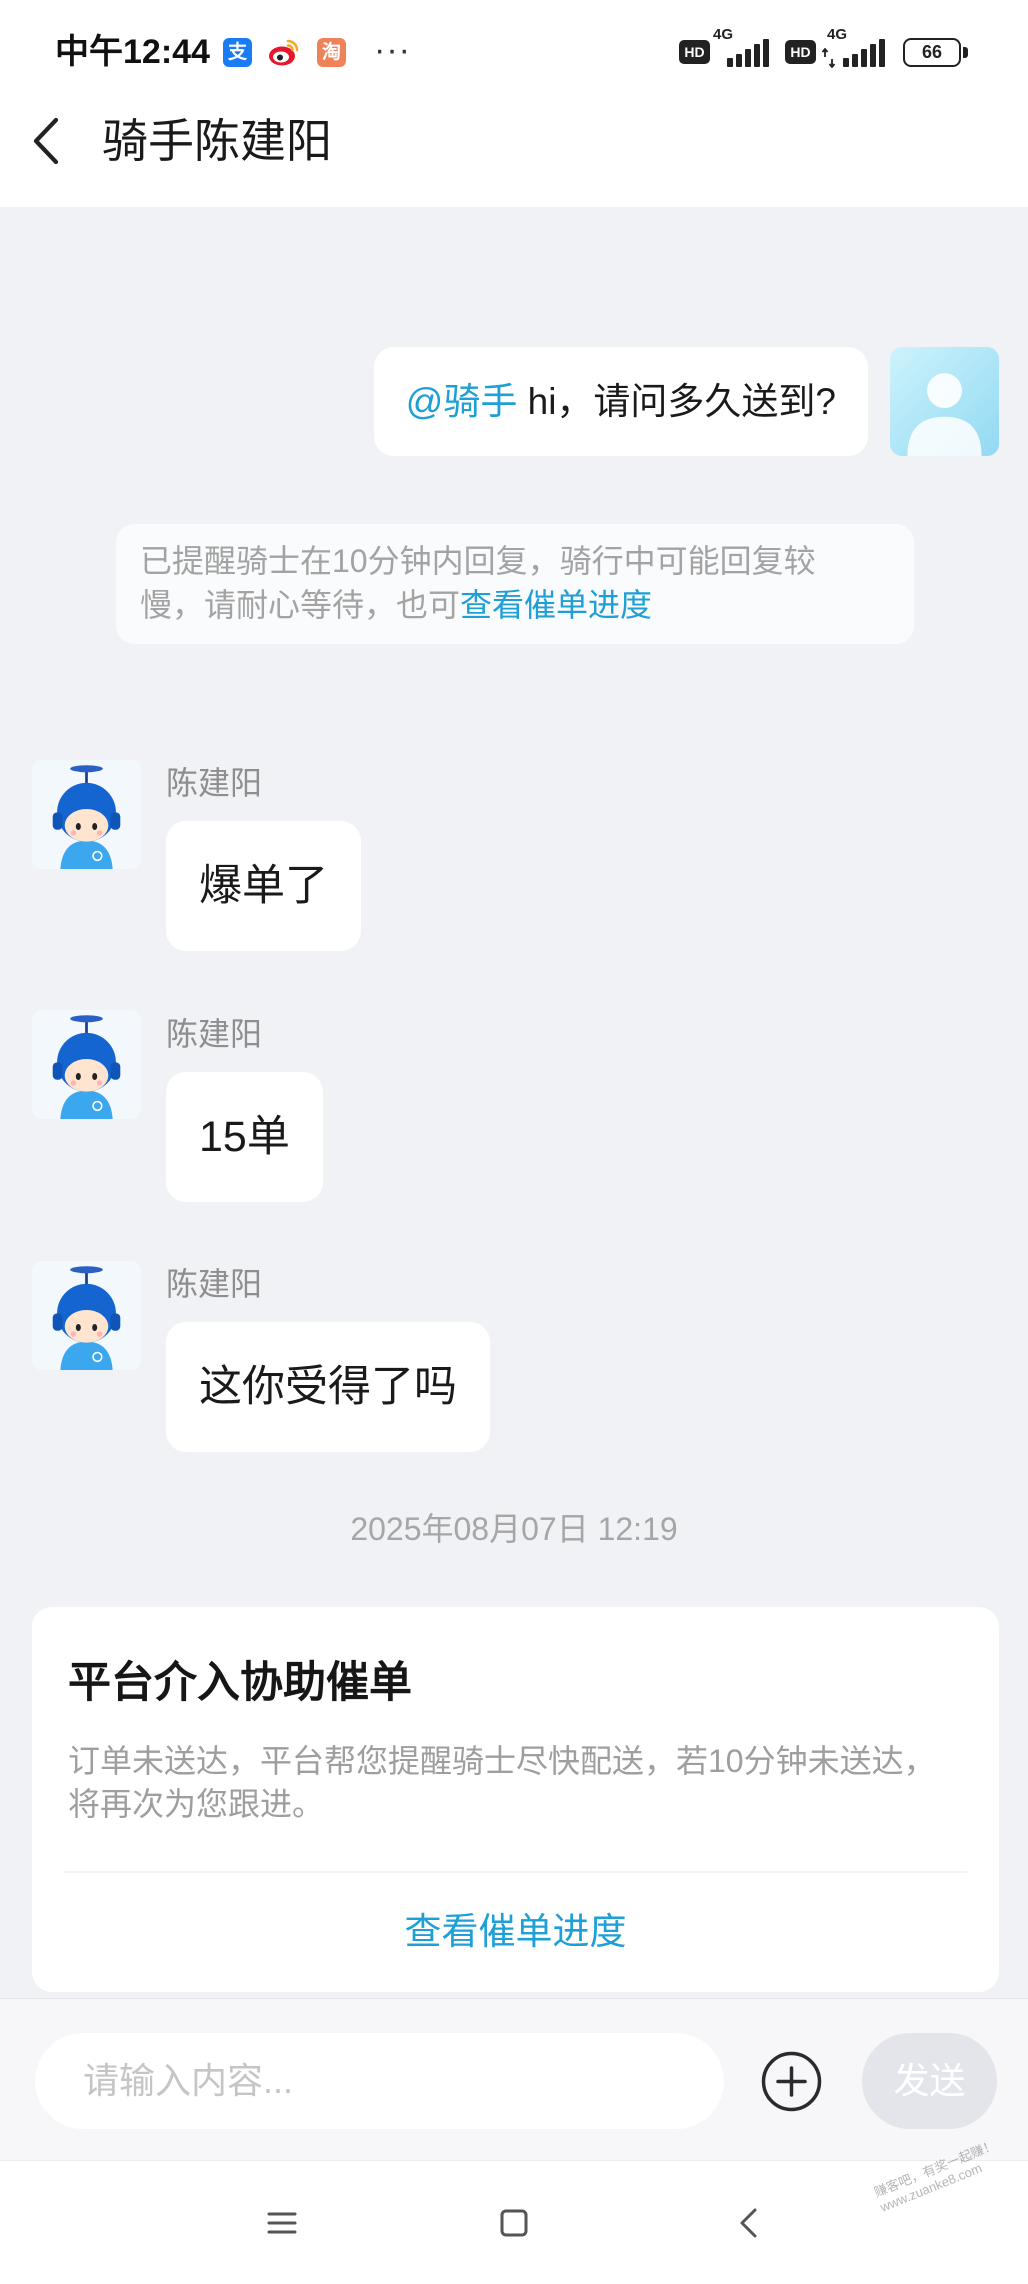 The image size is (1028, 2284). What do you see at coordinates (514, 154) in the screenshot?
I see `chat-header: 骑手陈建阳` at bounding box center [514, 154].